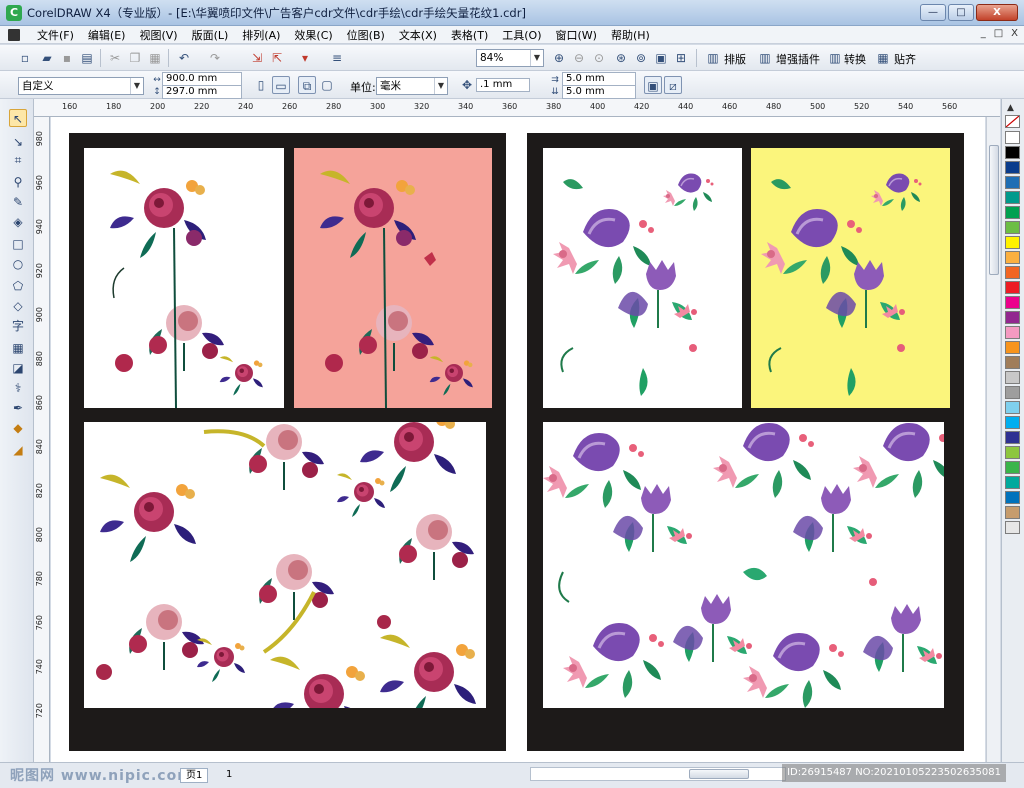  Describe the element at coordinates (184, 58) in the screenshot. I see `undo-icon: ↶` at that location.